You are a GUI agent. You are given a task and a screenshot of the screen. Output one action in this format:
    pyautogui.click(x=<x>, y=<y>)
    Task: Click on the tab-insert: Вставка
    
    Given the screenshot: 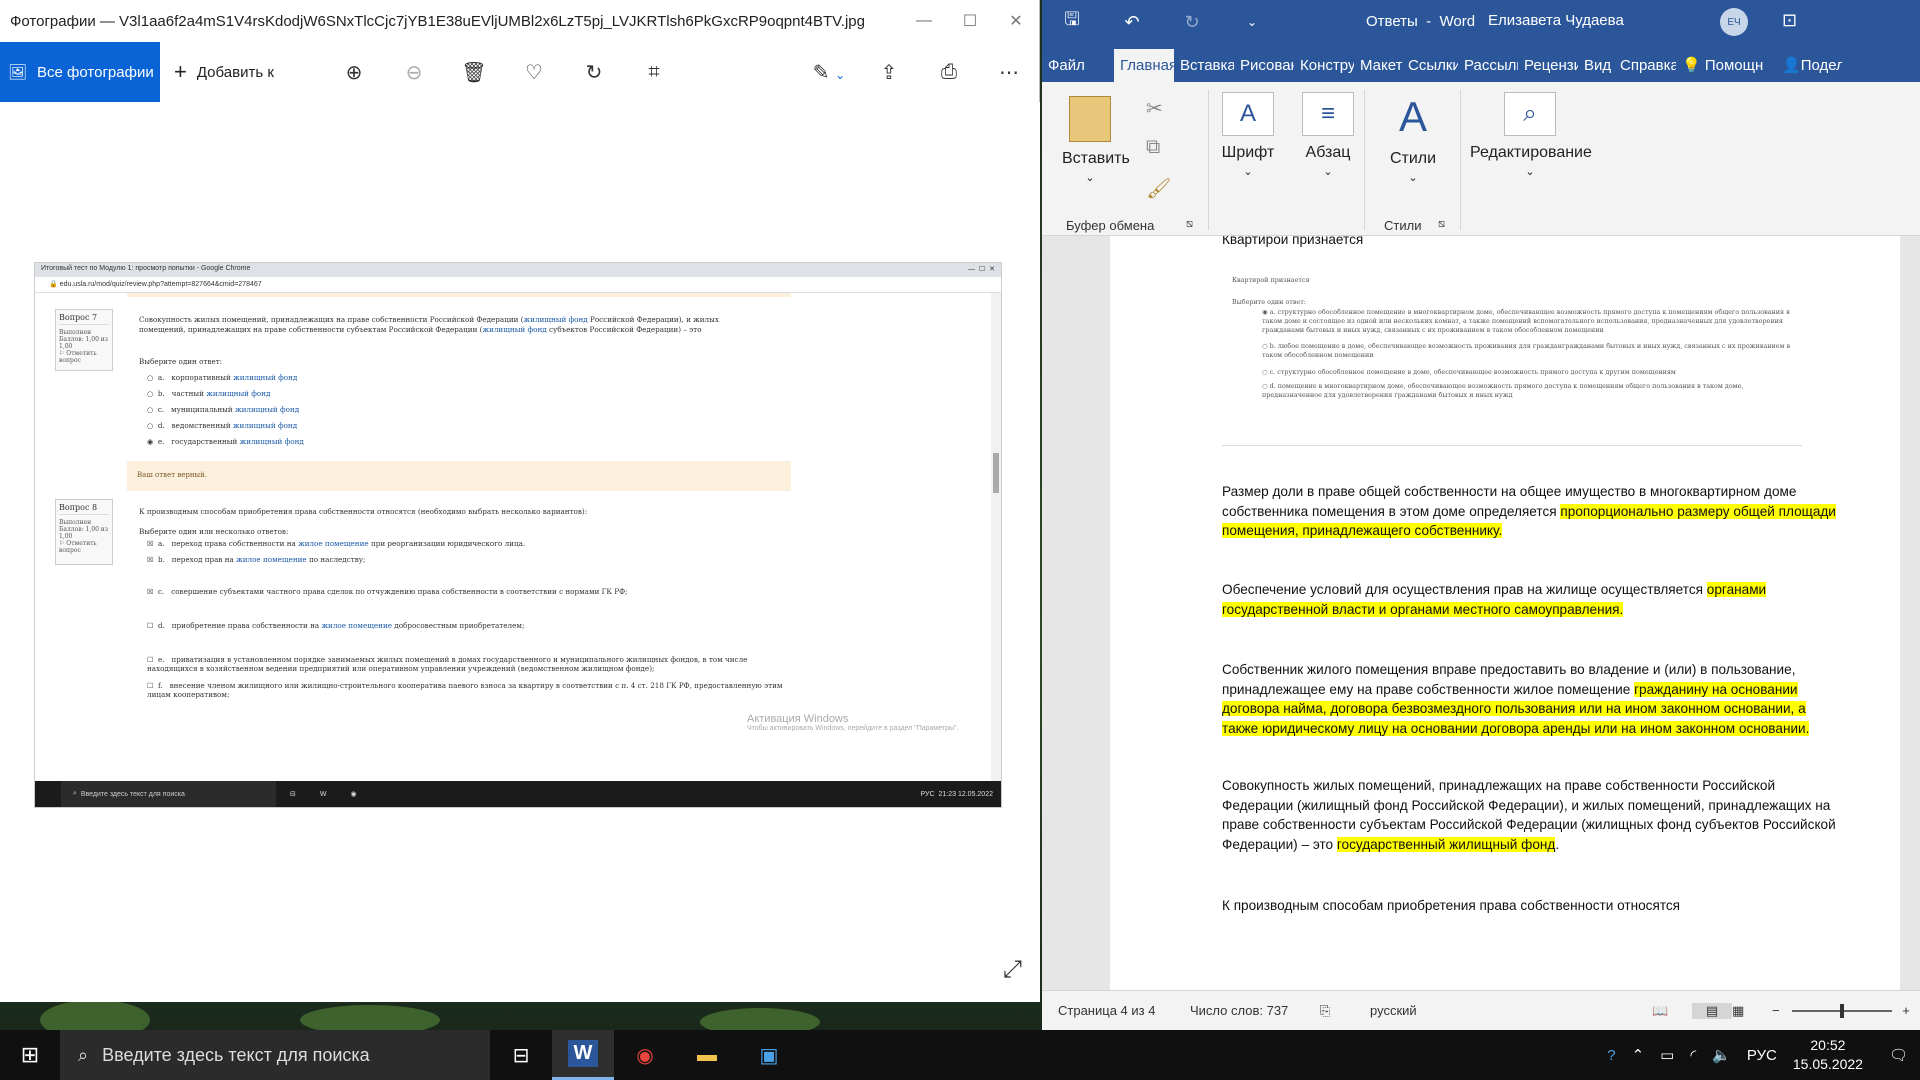 What is the action you would take?
    pyautogui.click(x=1204, y=69)
    